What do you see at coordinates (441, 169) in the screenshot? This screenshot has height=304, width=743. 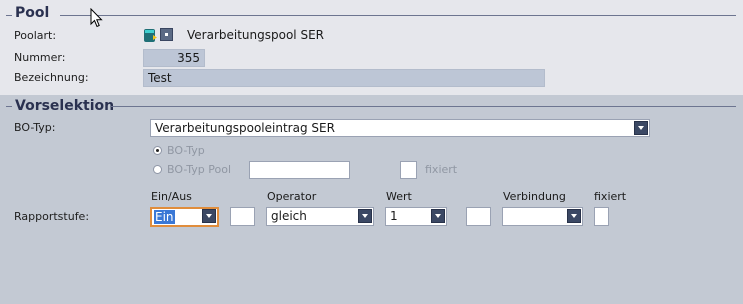 I see `fixiert-label: fixiert` at bounding box center [441, 169].